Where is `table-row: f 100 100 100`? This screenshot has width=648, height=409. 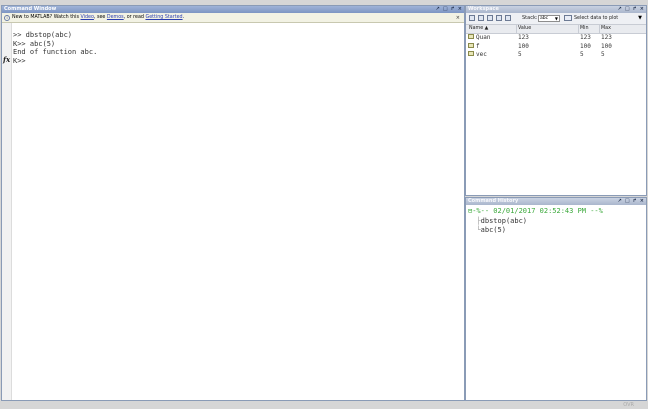
table-row: f 100 100 100 is located at coordinates (556, 47).